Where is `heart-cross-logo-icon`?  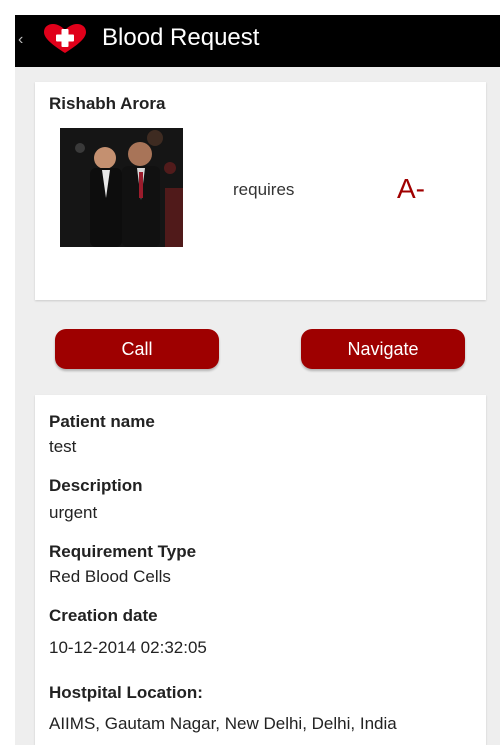
heart-cross-logo-icon is located at coordinates (65, 39).